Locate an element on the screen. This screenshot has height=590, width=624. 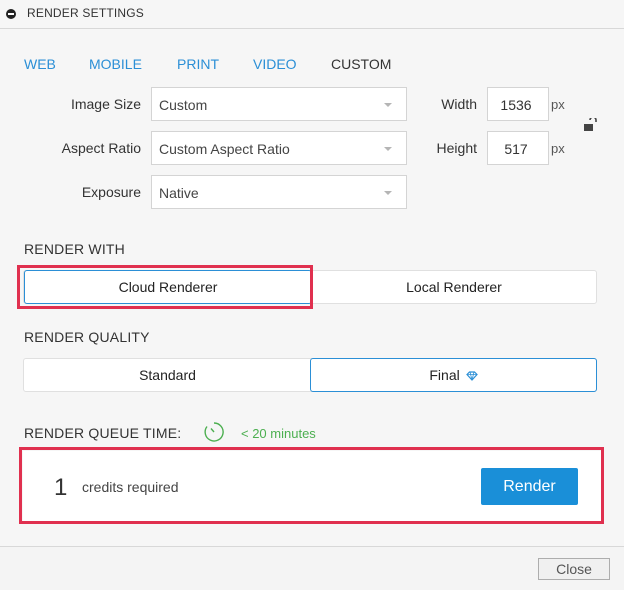
unlocked-padlock-icon is located at coordinates (590, 125).